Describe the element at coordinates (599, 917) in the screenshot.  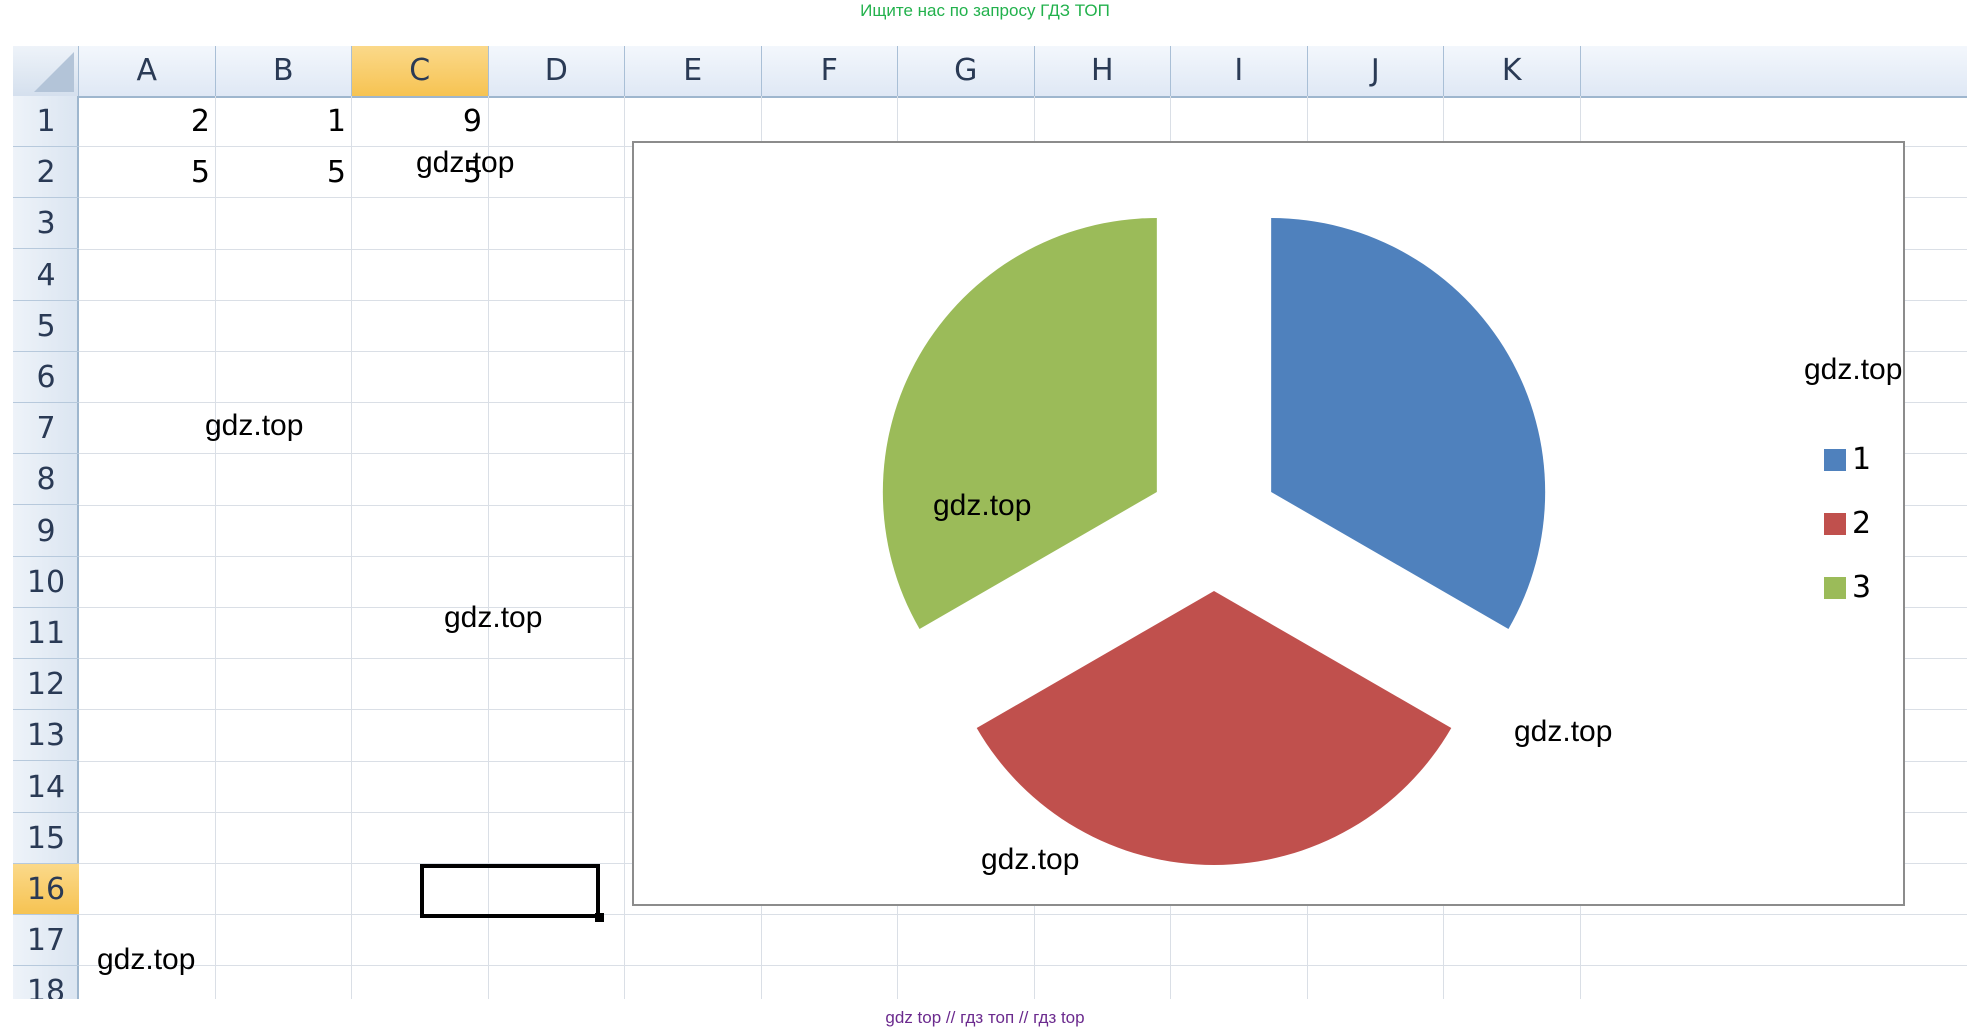
I see `fill-handle` at that location.